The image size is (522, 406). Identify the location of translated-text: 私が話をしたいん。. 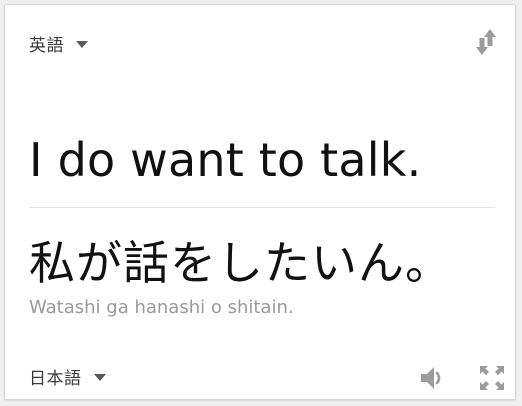
(240, 263).